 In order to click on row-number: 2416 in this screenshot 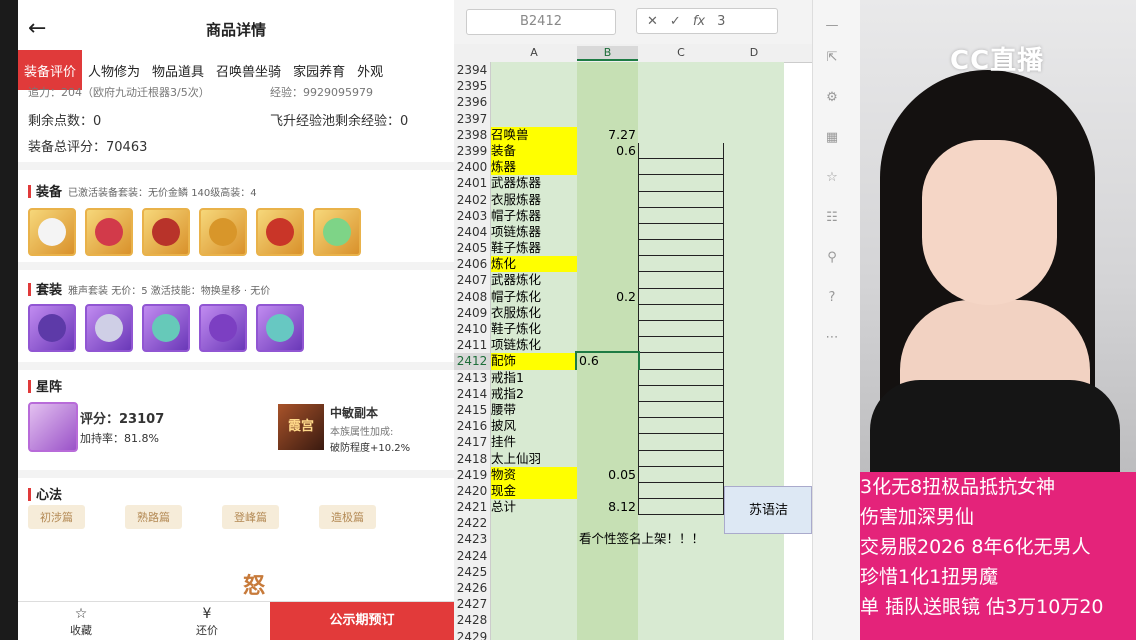, I will do `click(472, 426)`.